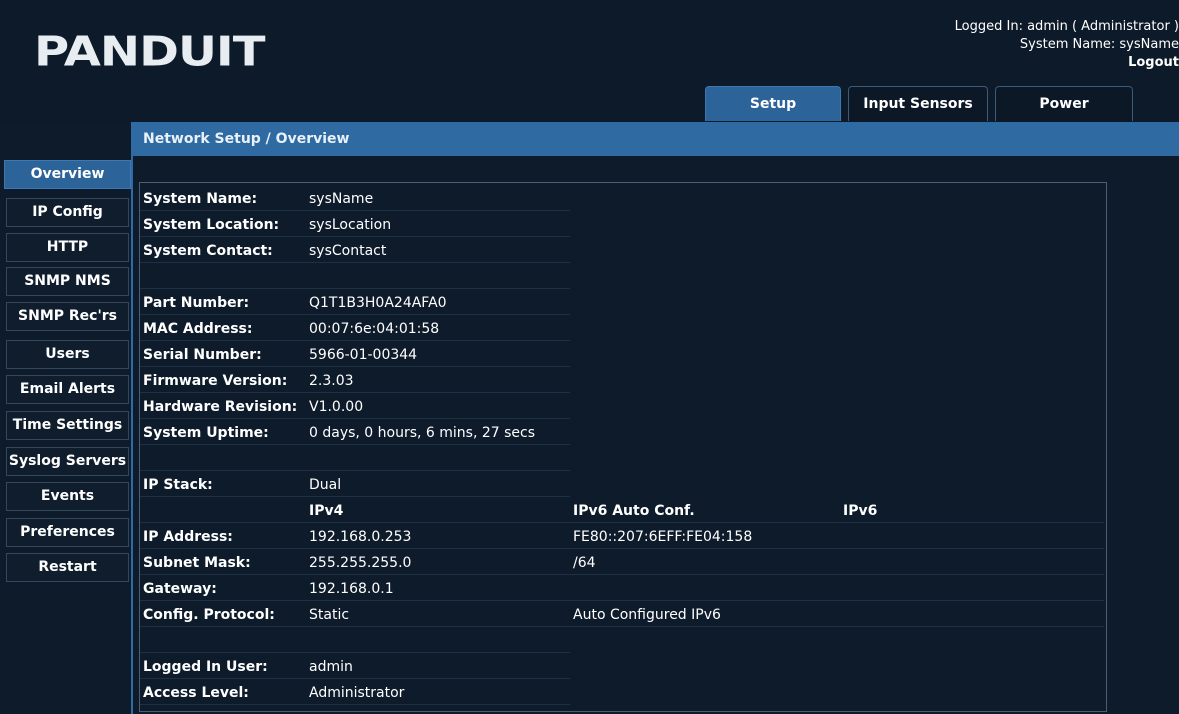 The image size is (1179, 714). What do you see at coordinates (67, 496) in the screenshot?
I see `sidebar-item-events: Events` at bounding box center [67, 496].